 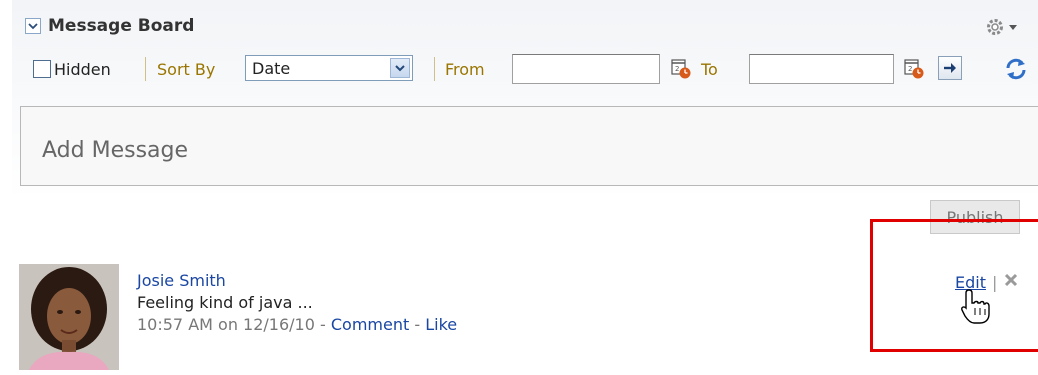 What do you see at coordinates (186, 69) in the screenshot?
I see `sort-by-label: Sort By` at bounding box center [186, 69].